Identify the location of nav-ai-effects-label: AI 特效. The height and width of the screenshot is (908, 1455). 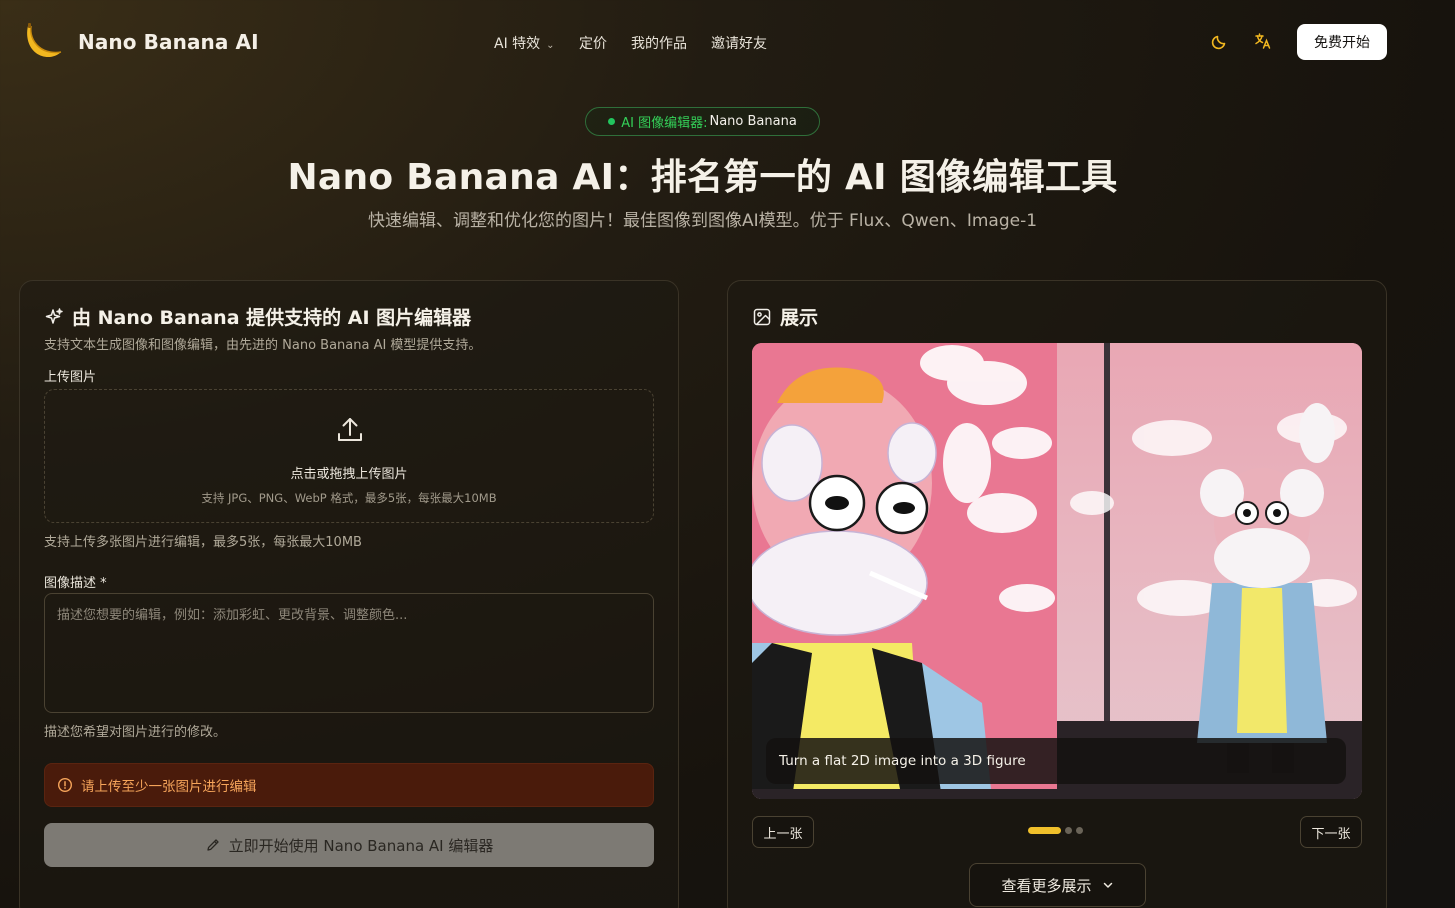
(517, 44).